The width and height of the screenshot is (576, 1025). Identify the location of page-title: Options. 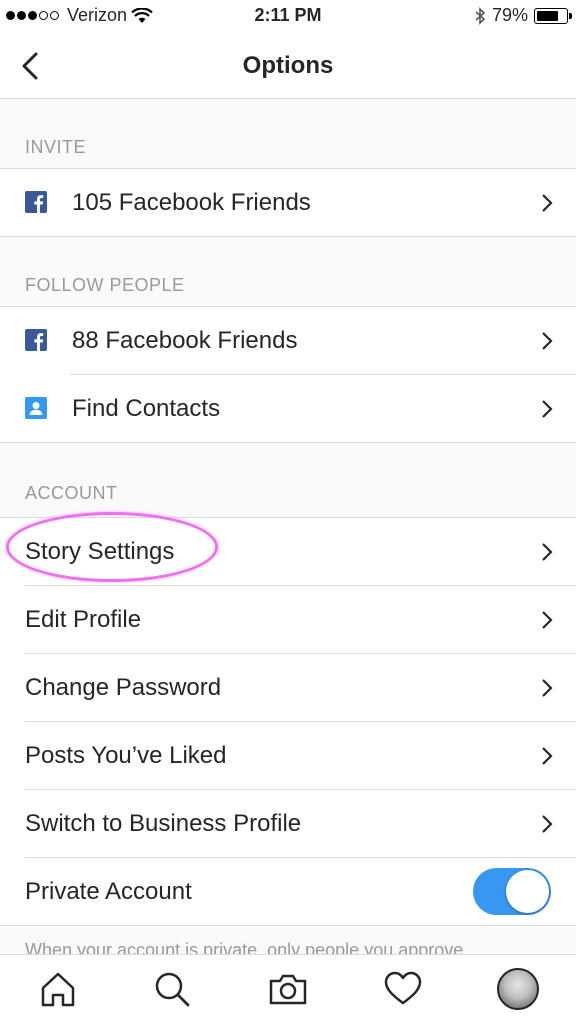
(288, 65).